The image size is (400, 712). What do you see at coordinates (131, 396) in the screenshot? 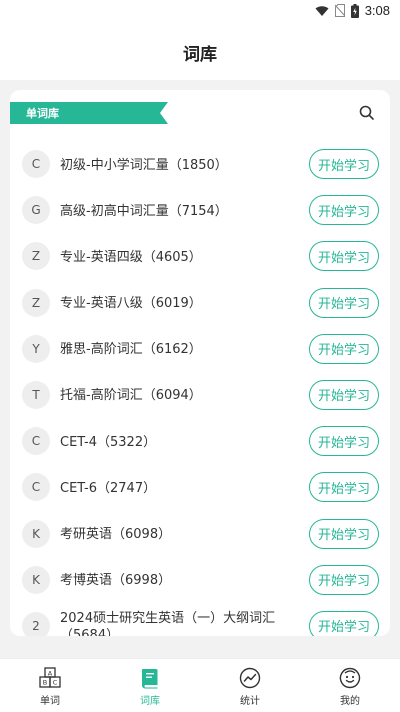
I see `list-item-title: 托福-高阶词汇（6094）` at bounding box center [131, 396].